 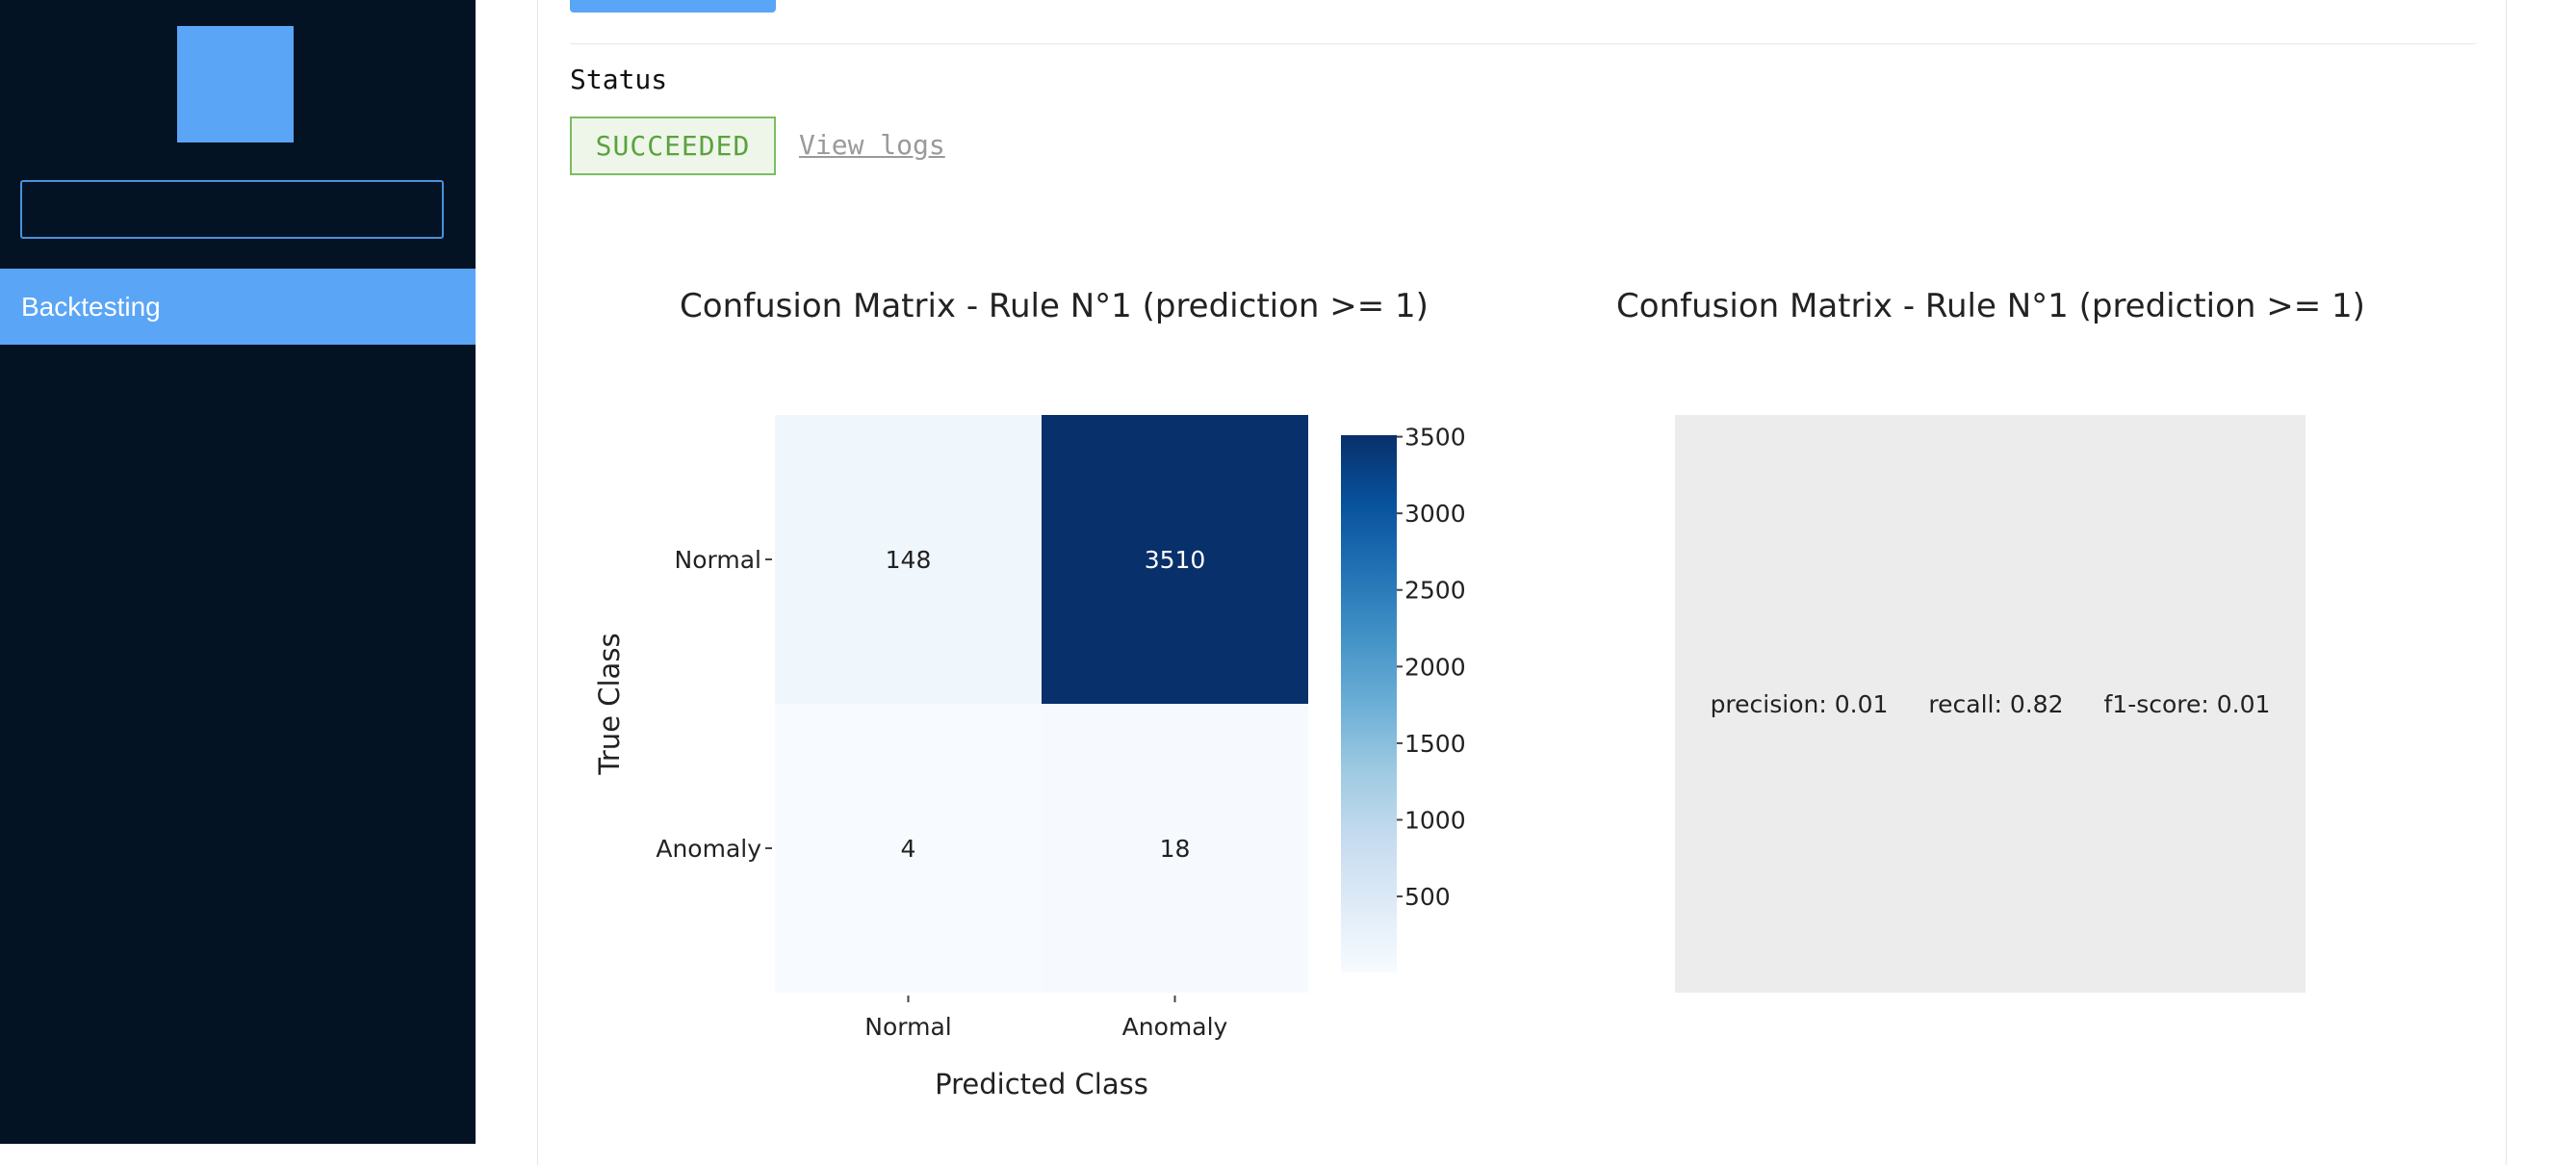 What do you see at coordinates (1800, 703) in the screenshot?
I see `precision-metric: precision: 0.01` at bounding box center [1800, 703].